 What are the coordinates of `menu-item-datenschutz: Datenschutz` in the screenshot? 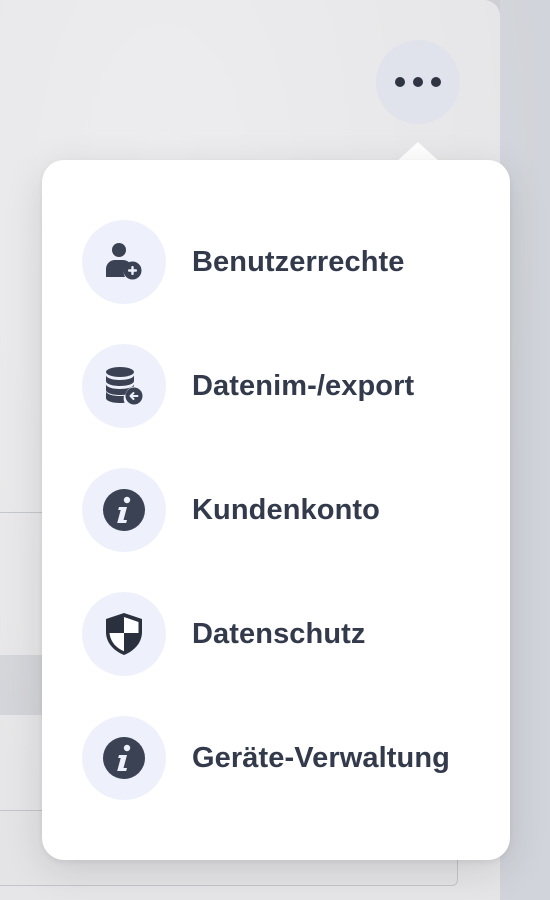 It's located at (282, 634).